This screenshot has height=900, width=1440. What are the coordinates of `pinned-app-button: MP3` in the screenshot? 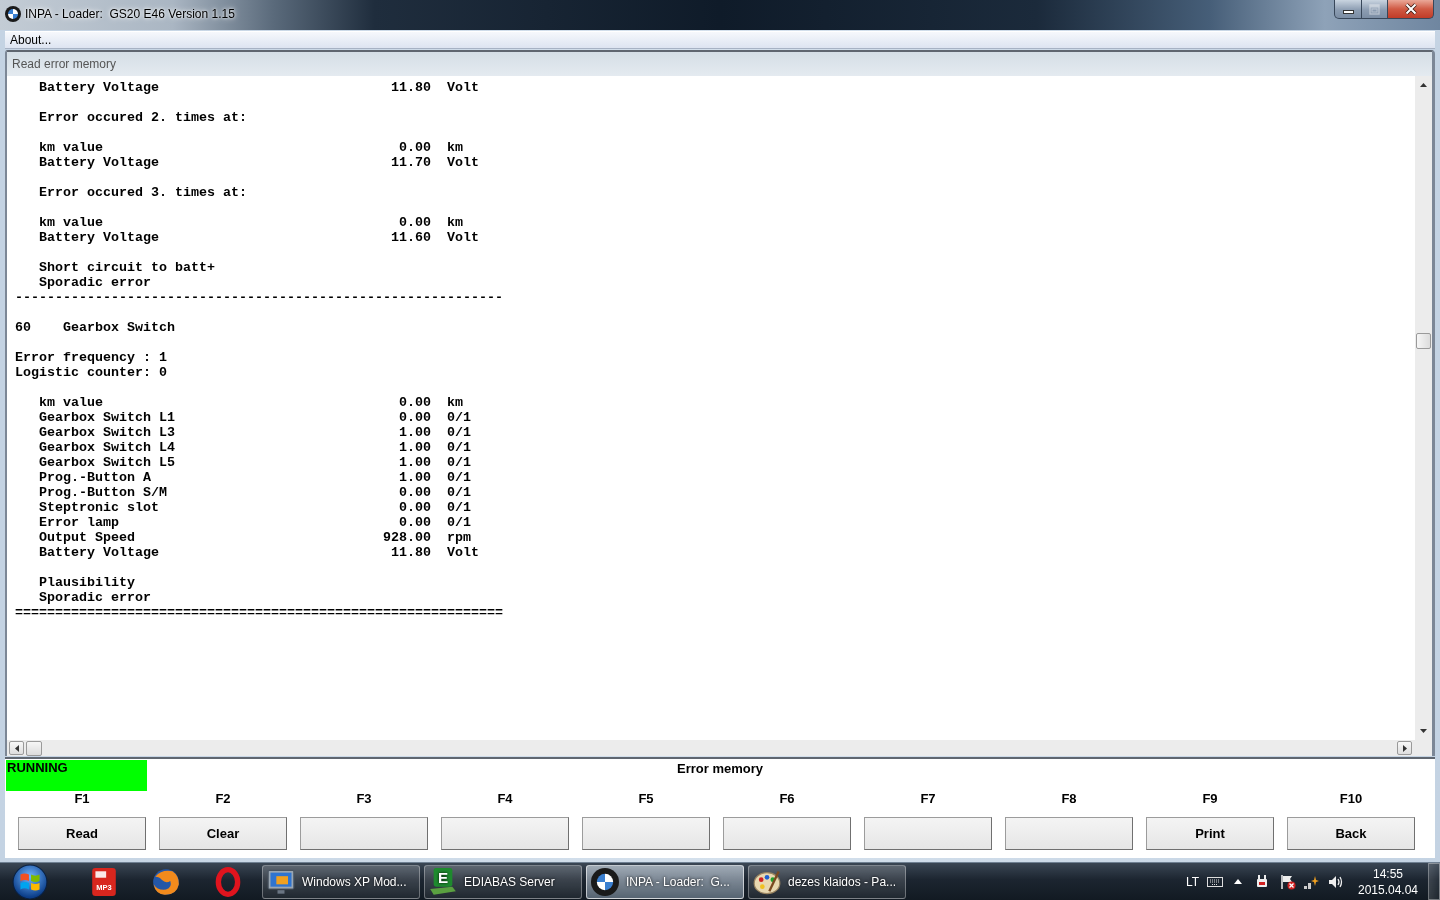 It's located at (104, 881).